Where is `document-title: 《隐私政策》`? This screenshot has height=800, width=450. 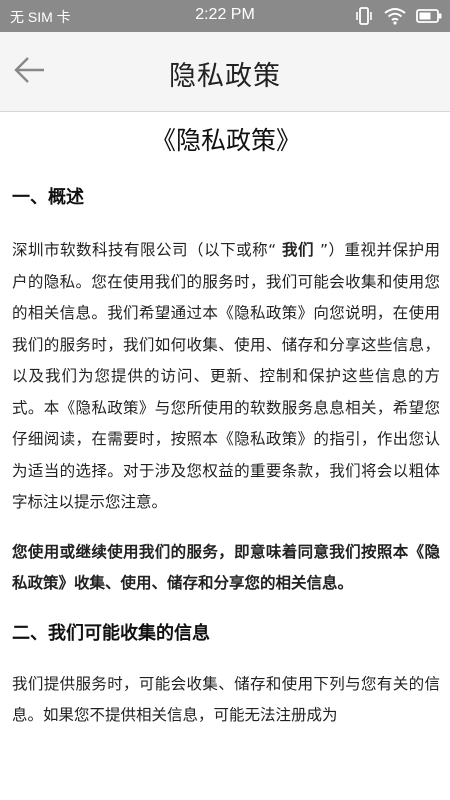 document-title: 《隐私政策》 is located at coordinates (225, 140).